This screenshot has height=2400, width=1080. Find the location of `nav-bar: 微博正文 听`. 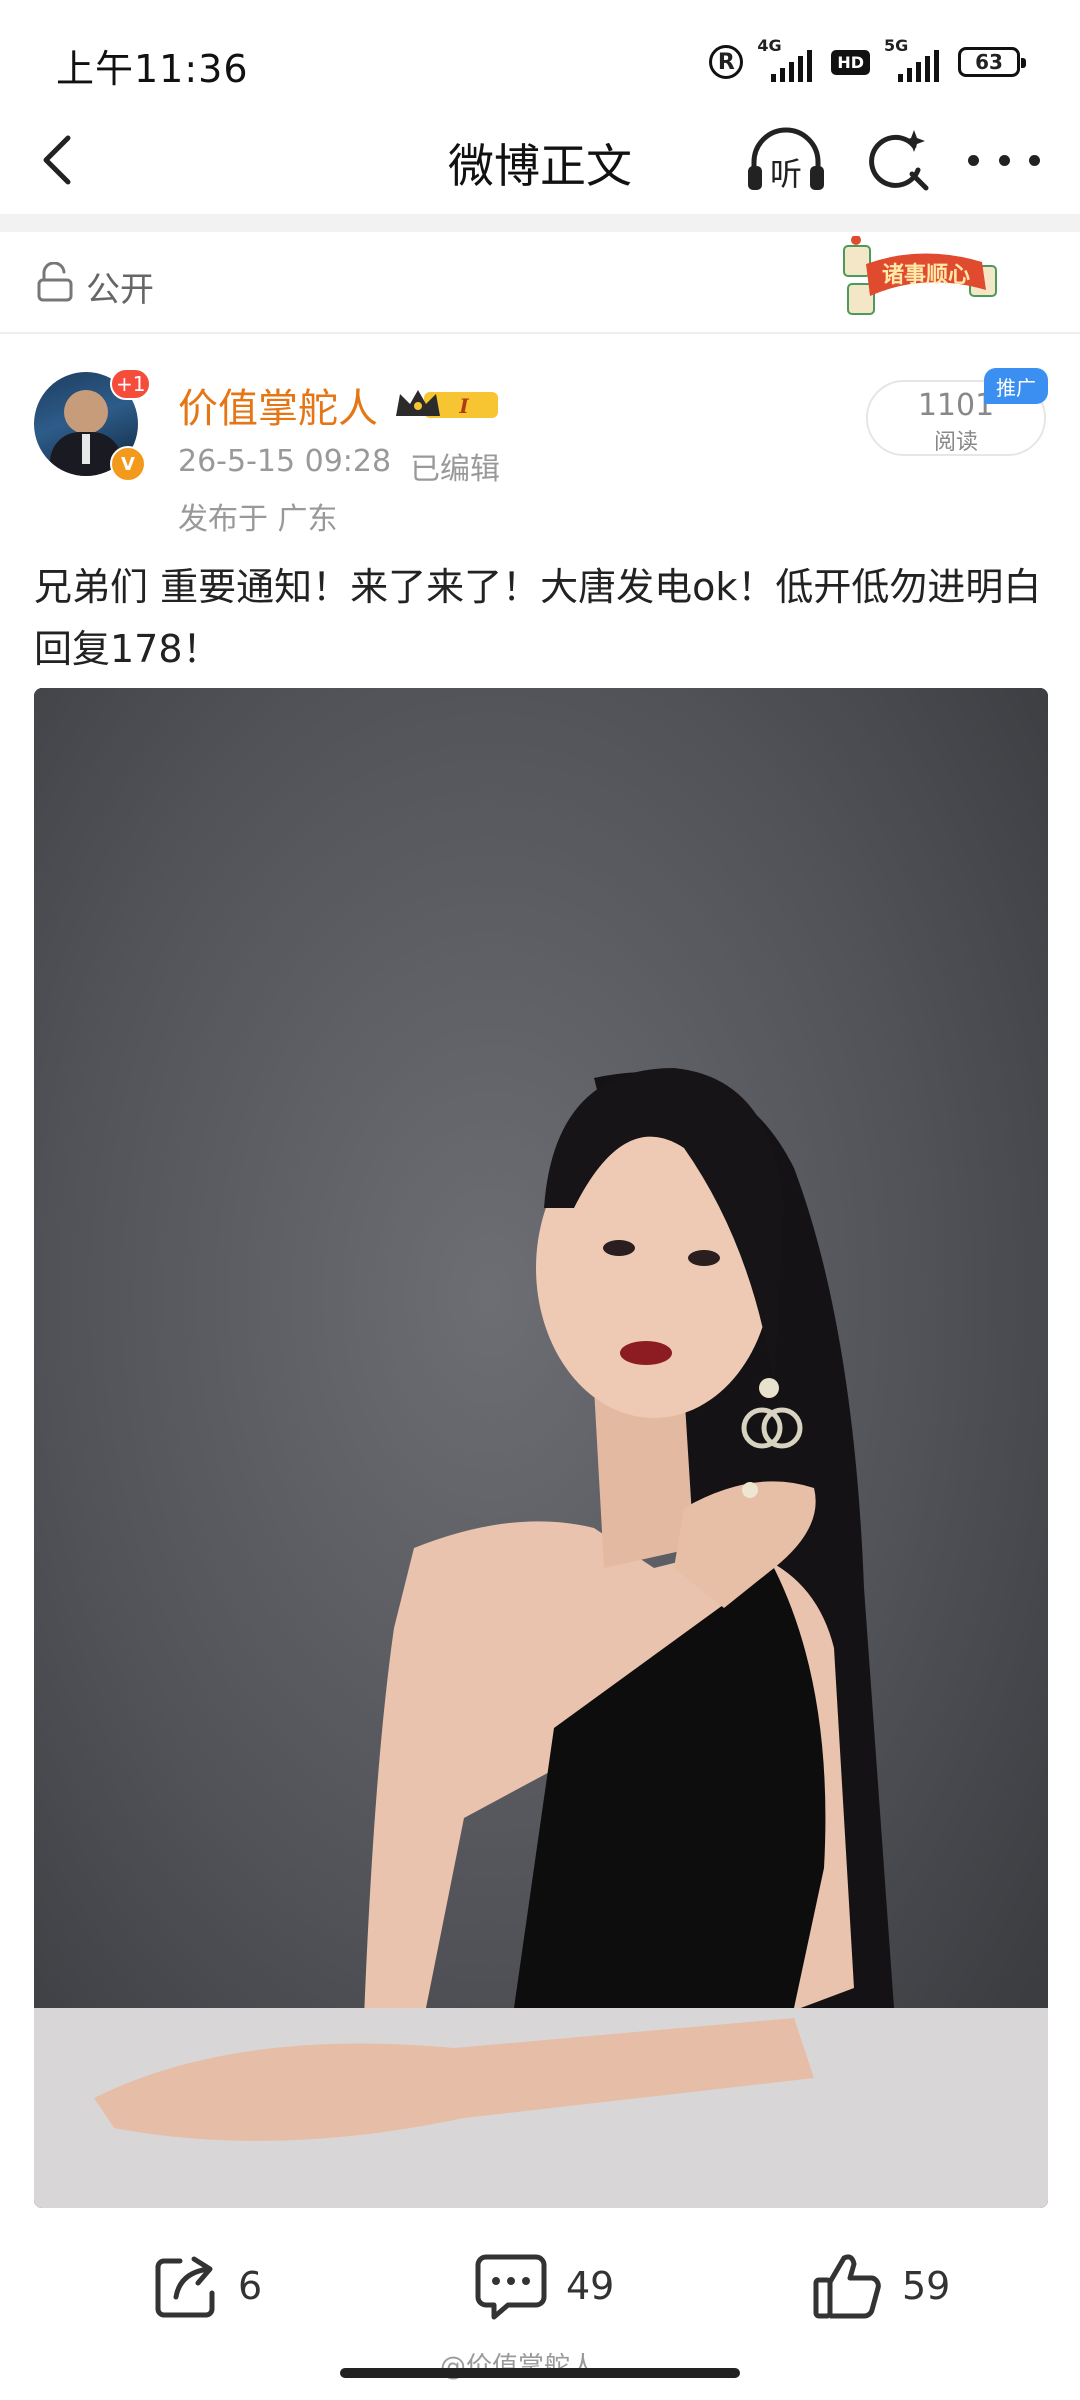

nav-bar: 微博正文 听 is located at coordinates (540, 160).